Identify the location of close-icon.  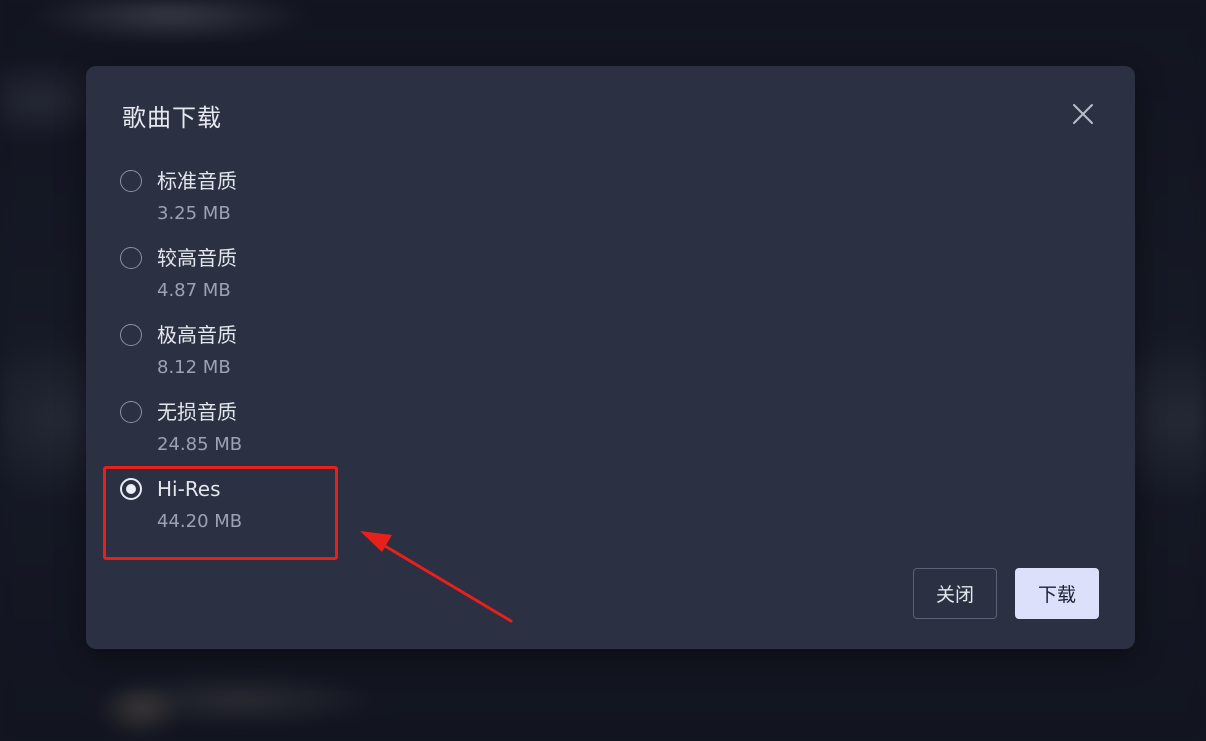
(1083, 114).